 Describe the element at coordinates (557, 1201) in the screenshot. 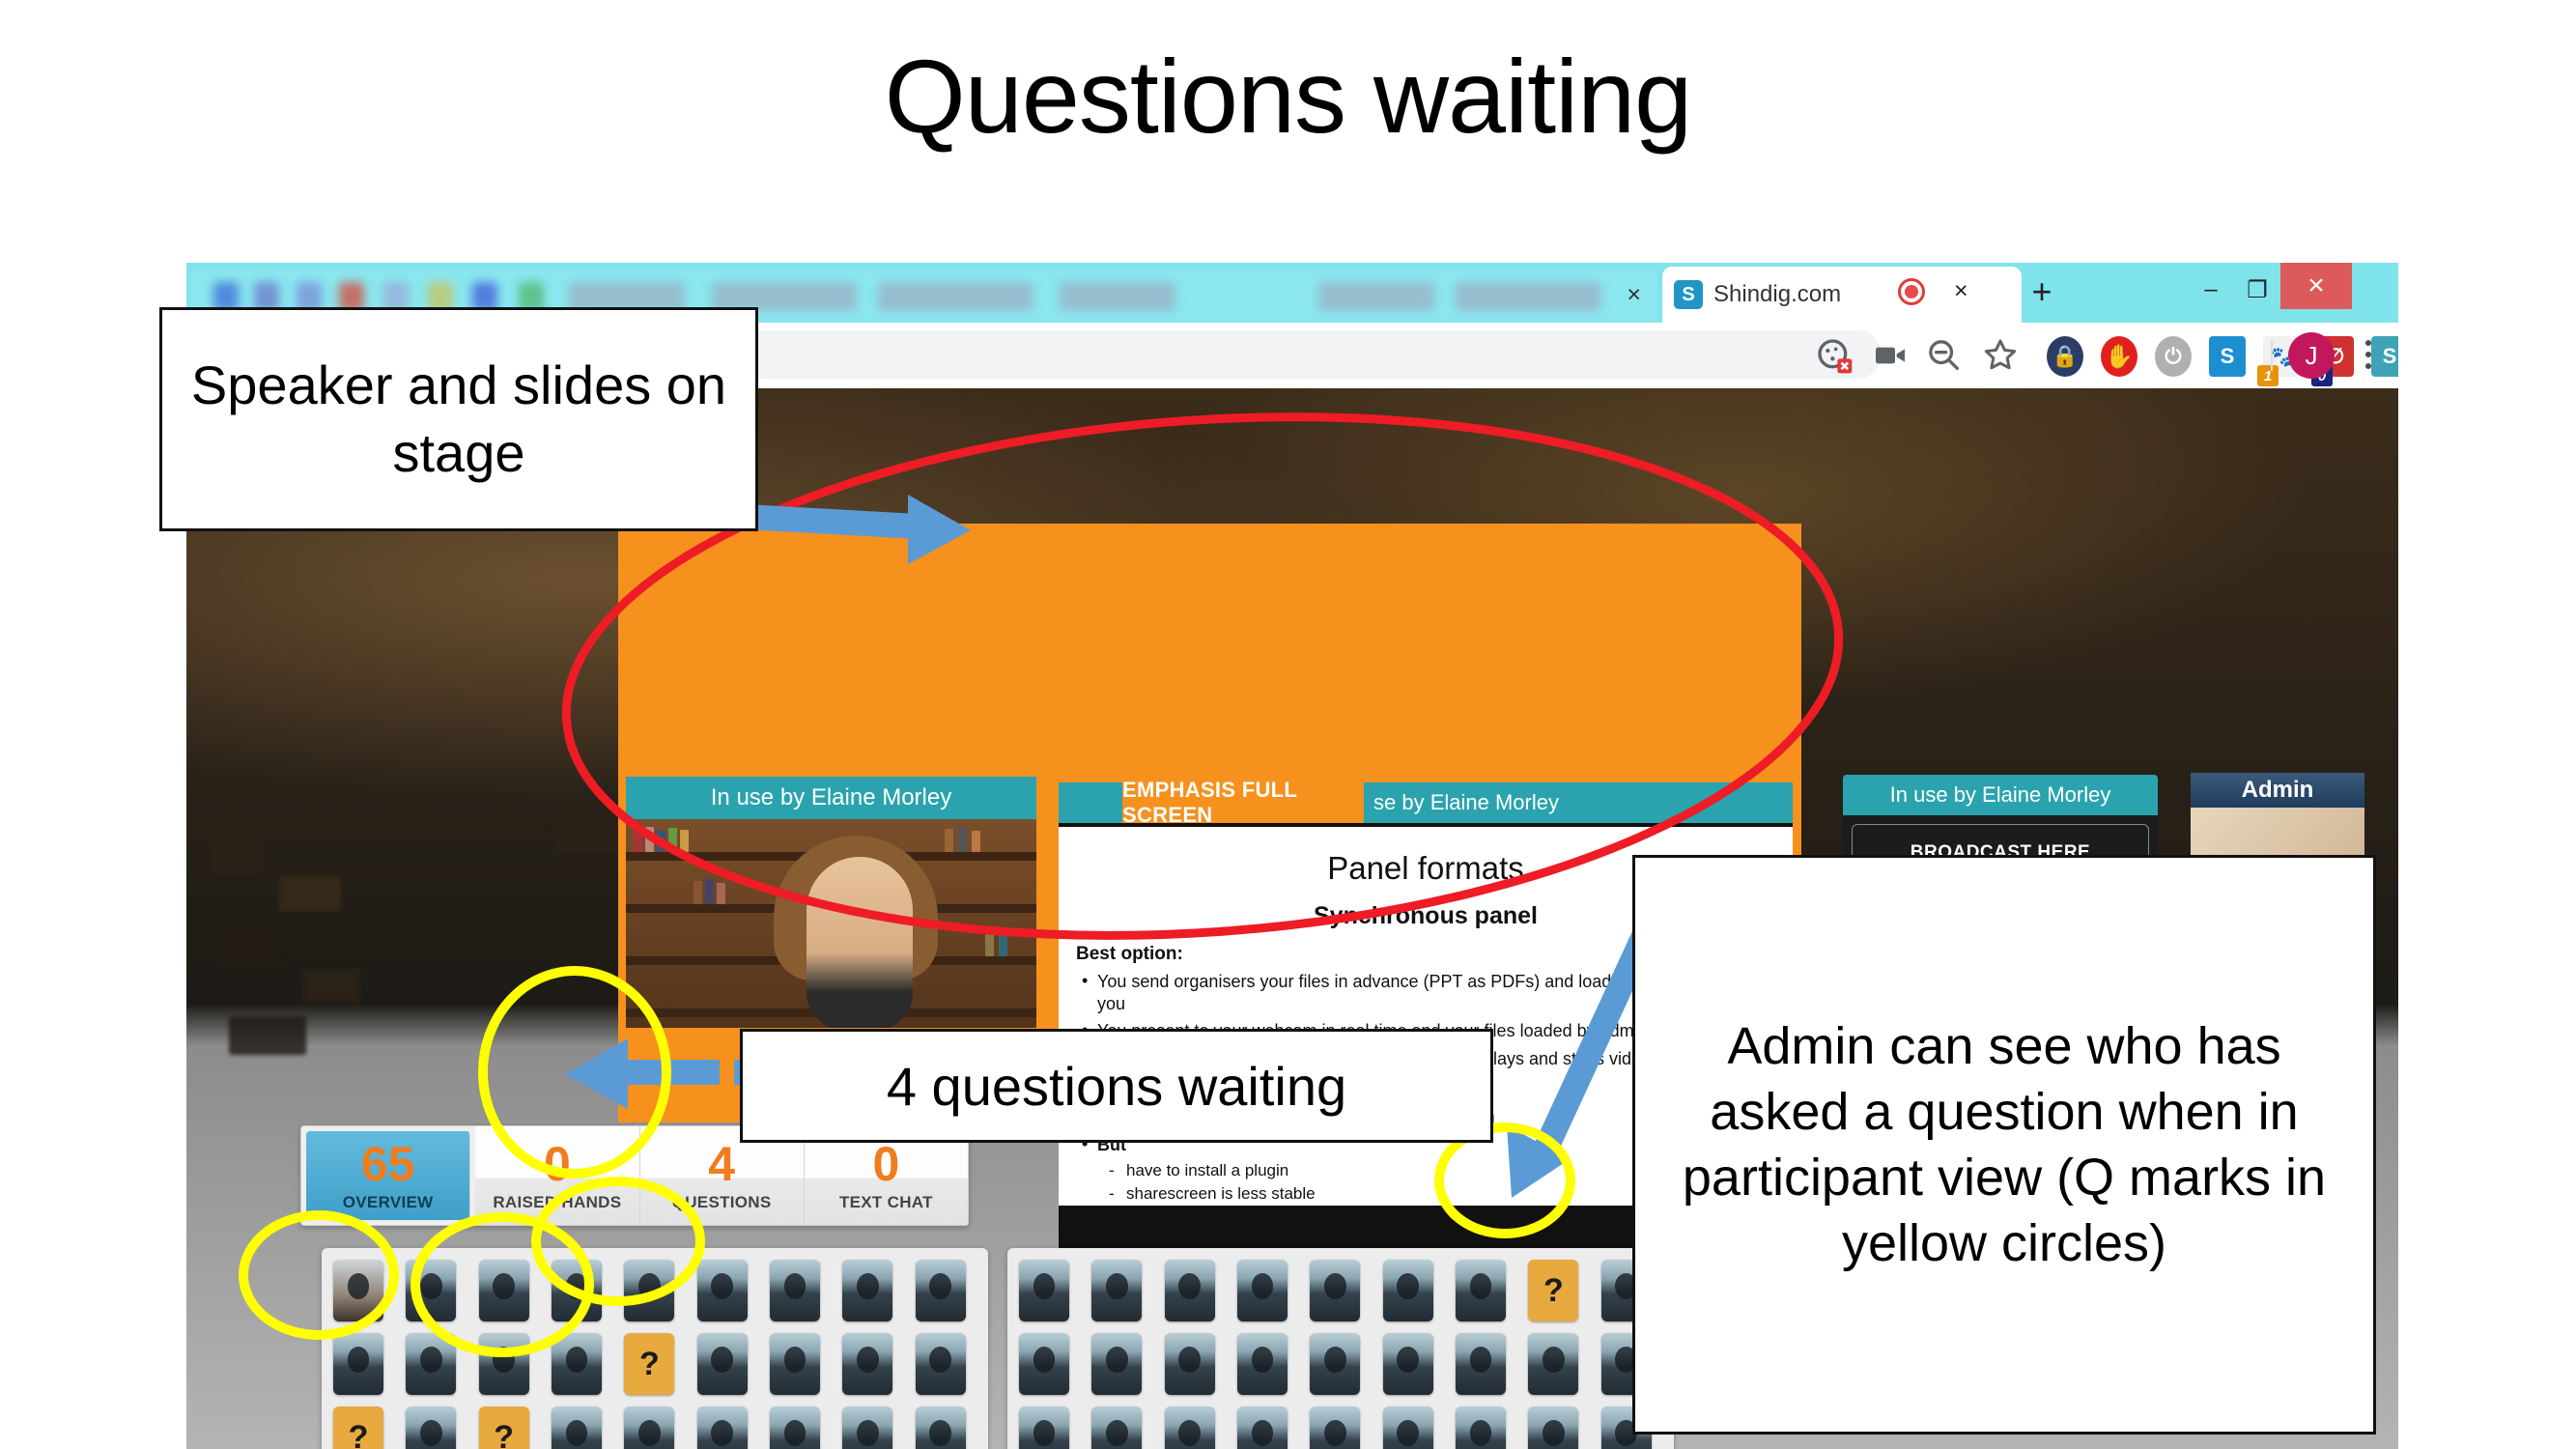

I see `stat-label: RAISED HANDS` at that location.